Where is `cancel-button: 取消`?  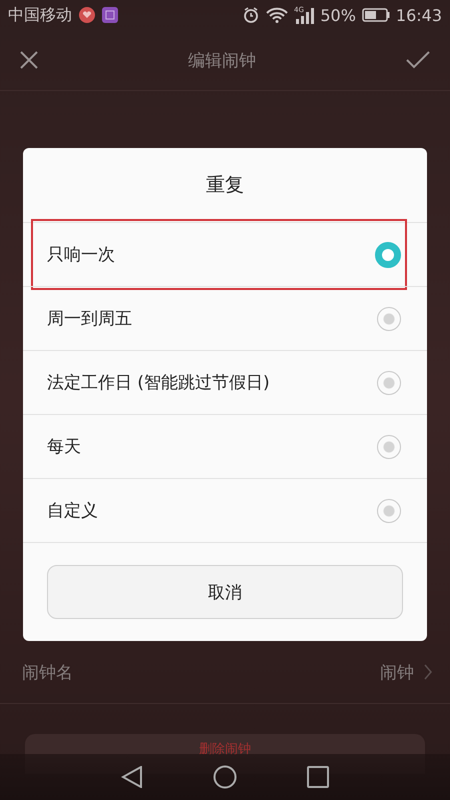 cancel-button: 取消 is located at coordinates (225, 592).